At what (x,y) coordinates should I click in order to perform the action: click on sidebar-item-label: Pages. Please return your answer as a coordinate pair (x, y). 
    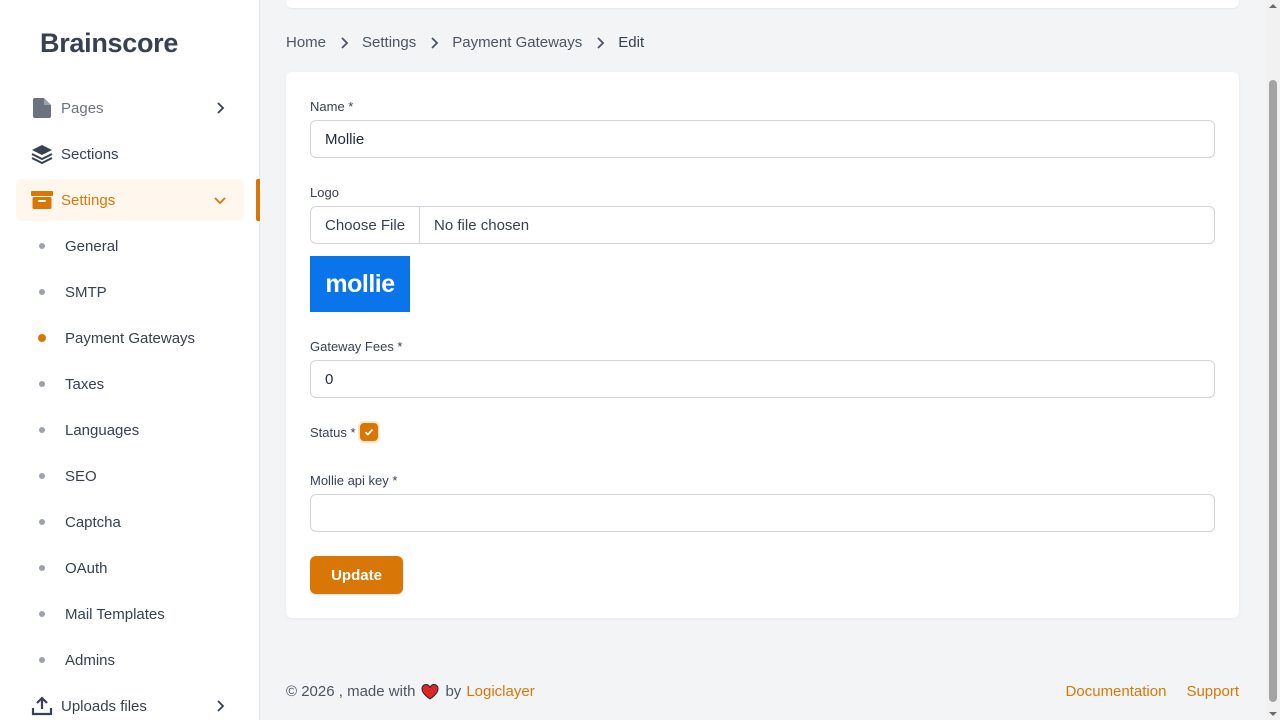
    Looking at the image, I should click on (82, 108).